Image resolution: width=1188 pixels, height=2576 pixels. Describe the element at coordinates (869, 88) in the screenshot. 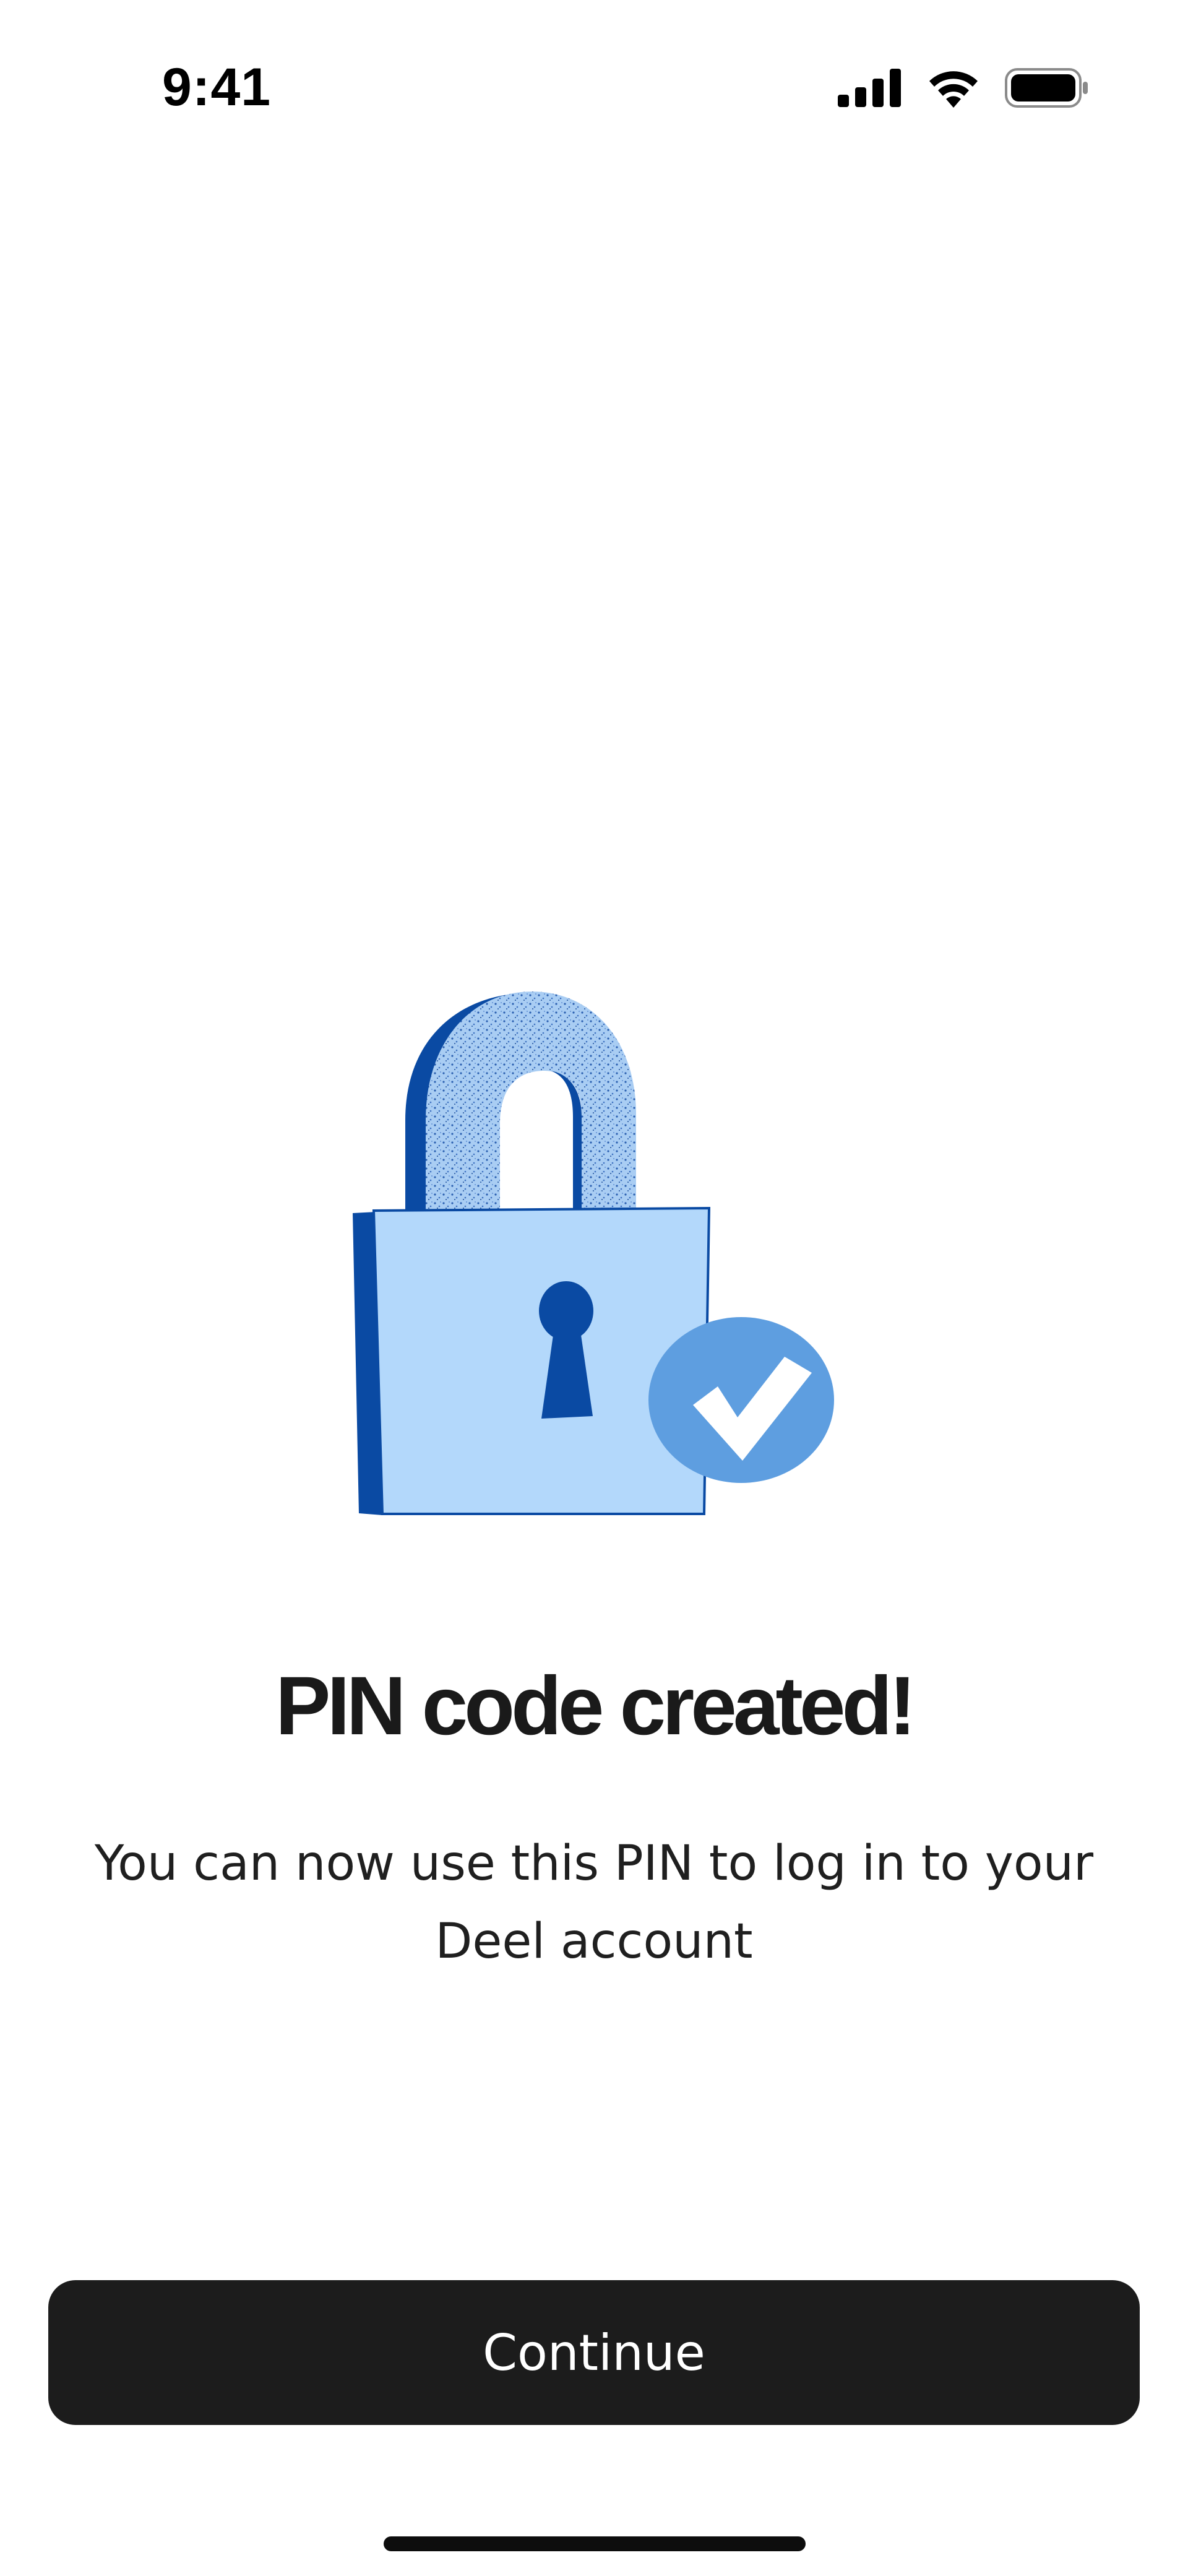

I see `cellular-signal-icon` at that location.